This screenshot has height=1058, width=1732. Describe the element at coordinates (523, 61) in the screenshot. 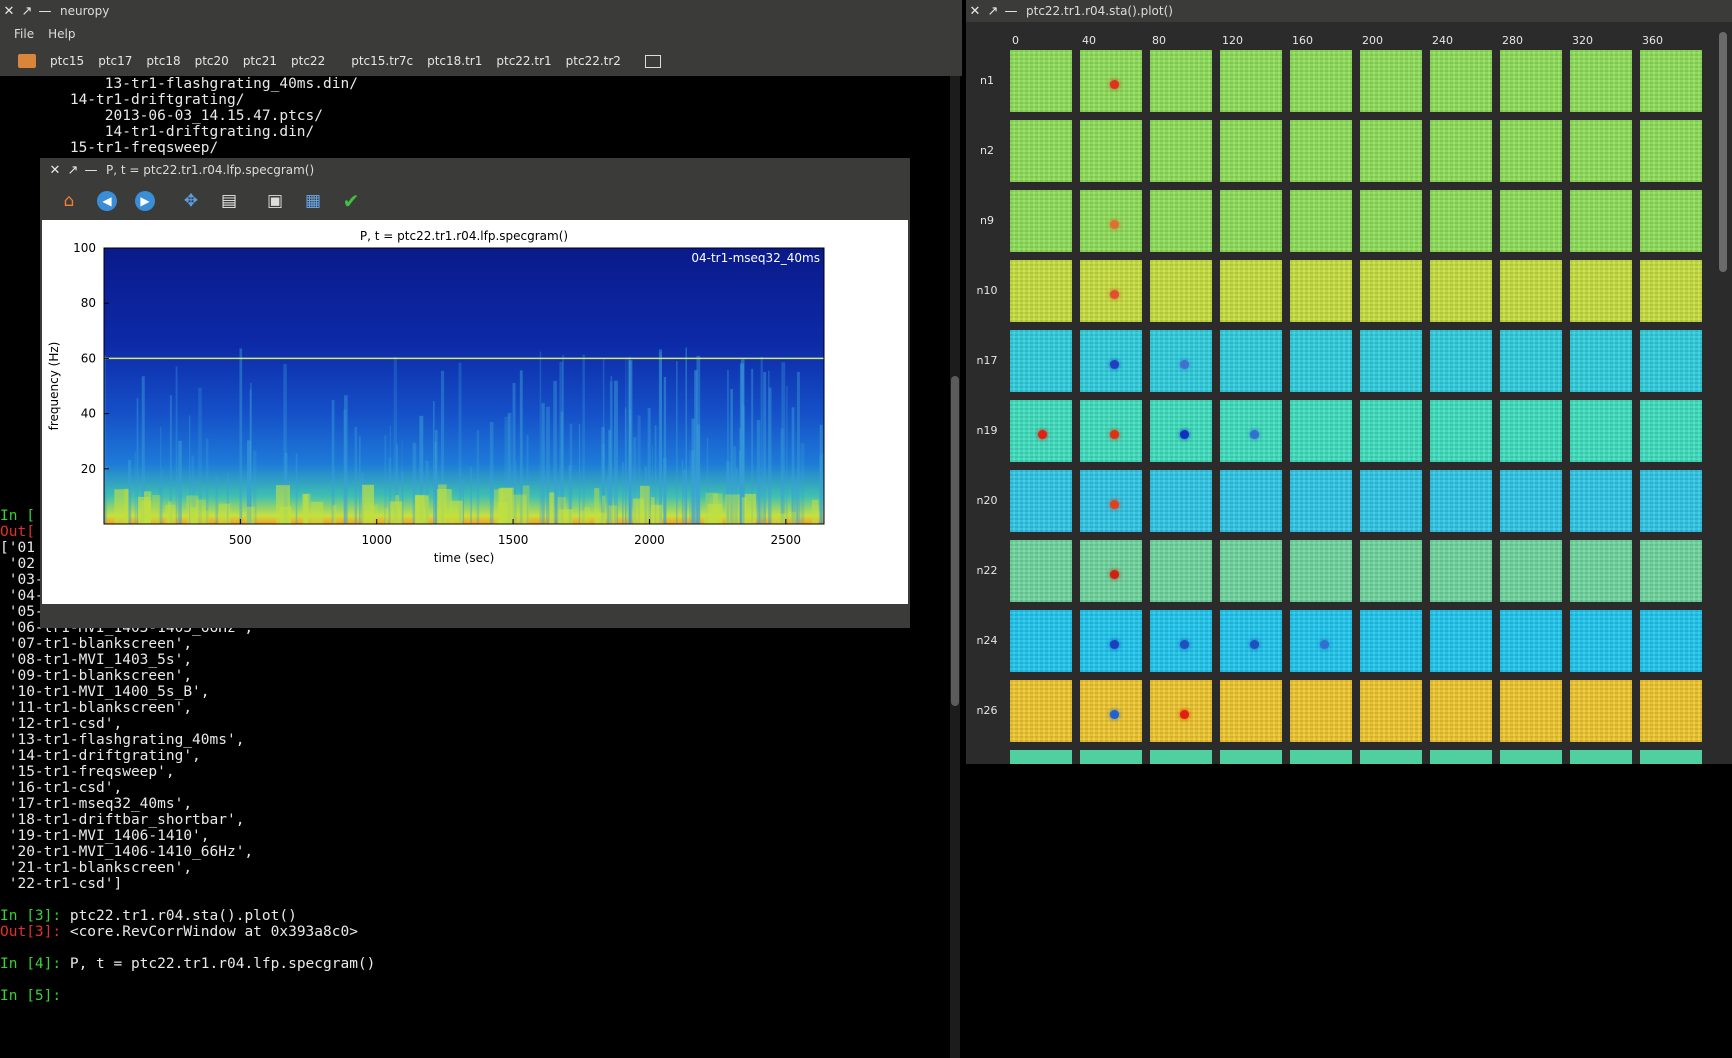

I see `tab-ptc22-tr1: ptc22.tr1` at that location.